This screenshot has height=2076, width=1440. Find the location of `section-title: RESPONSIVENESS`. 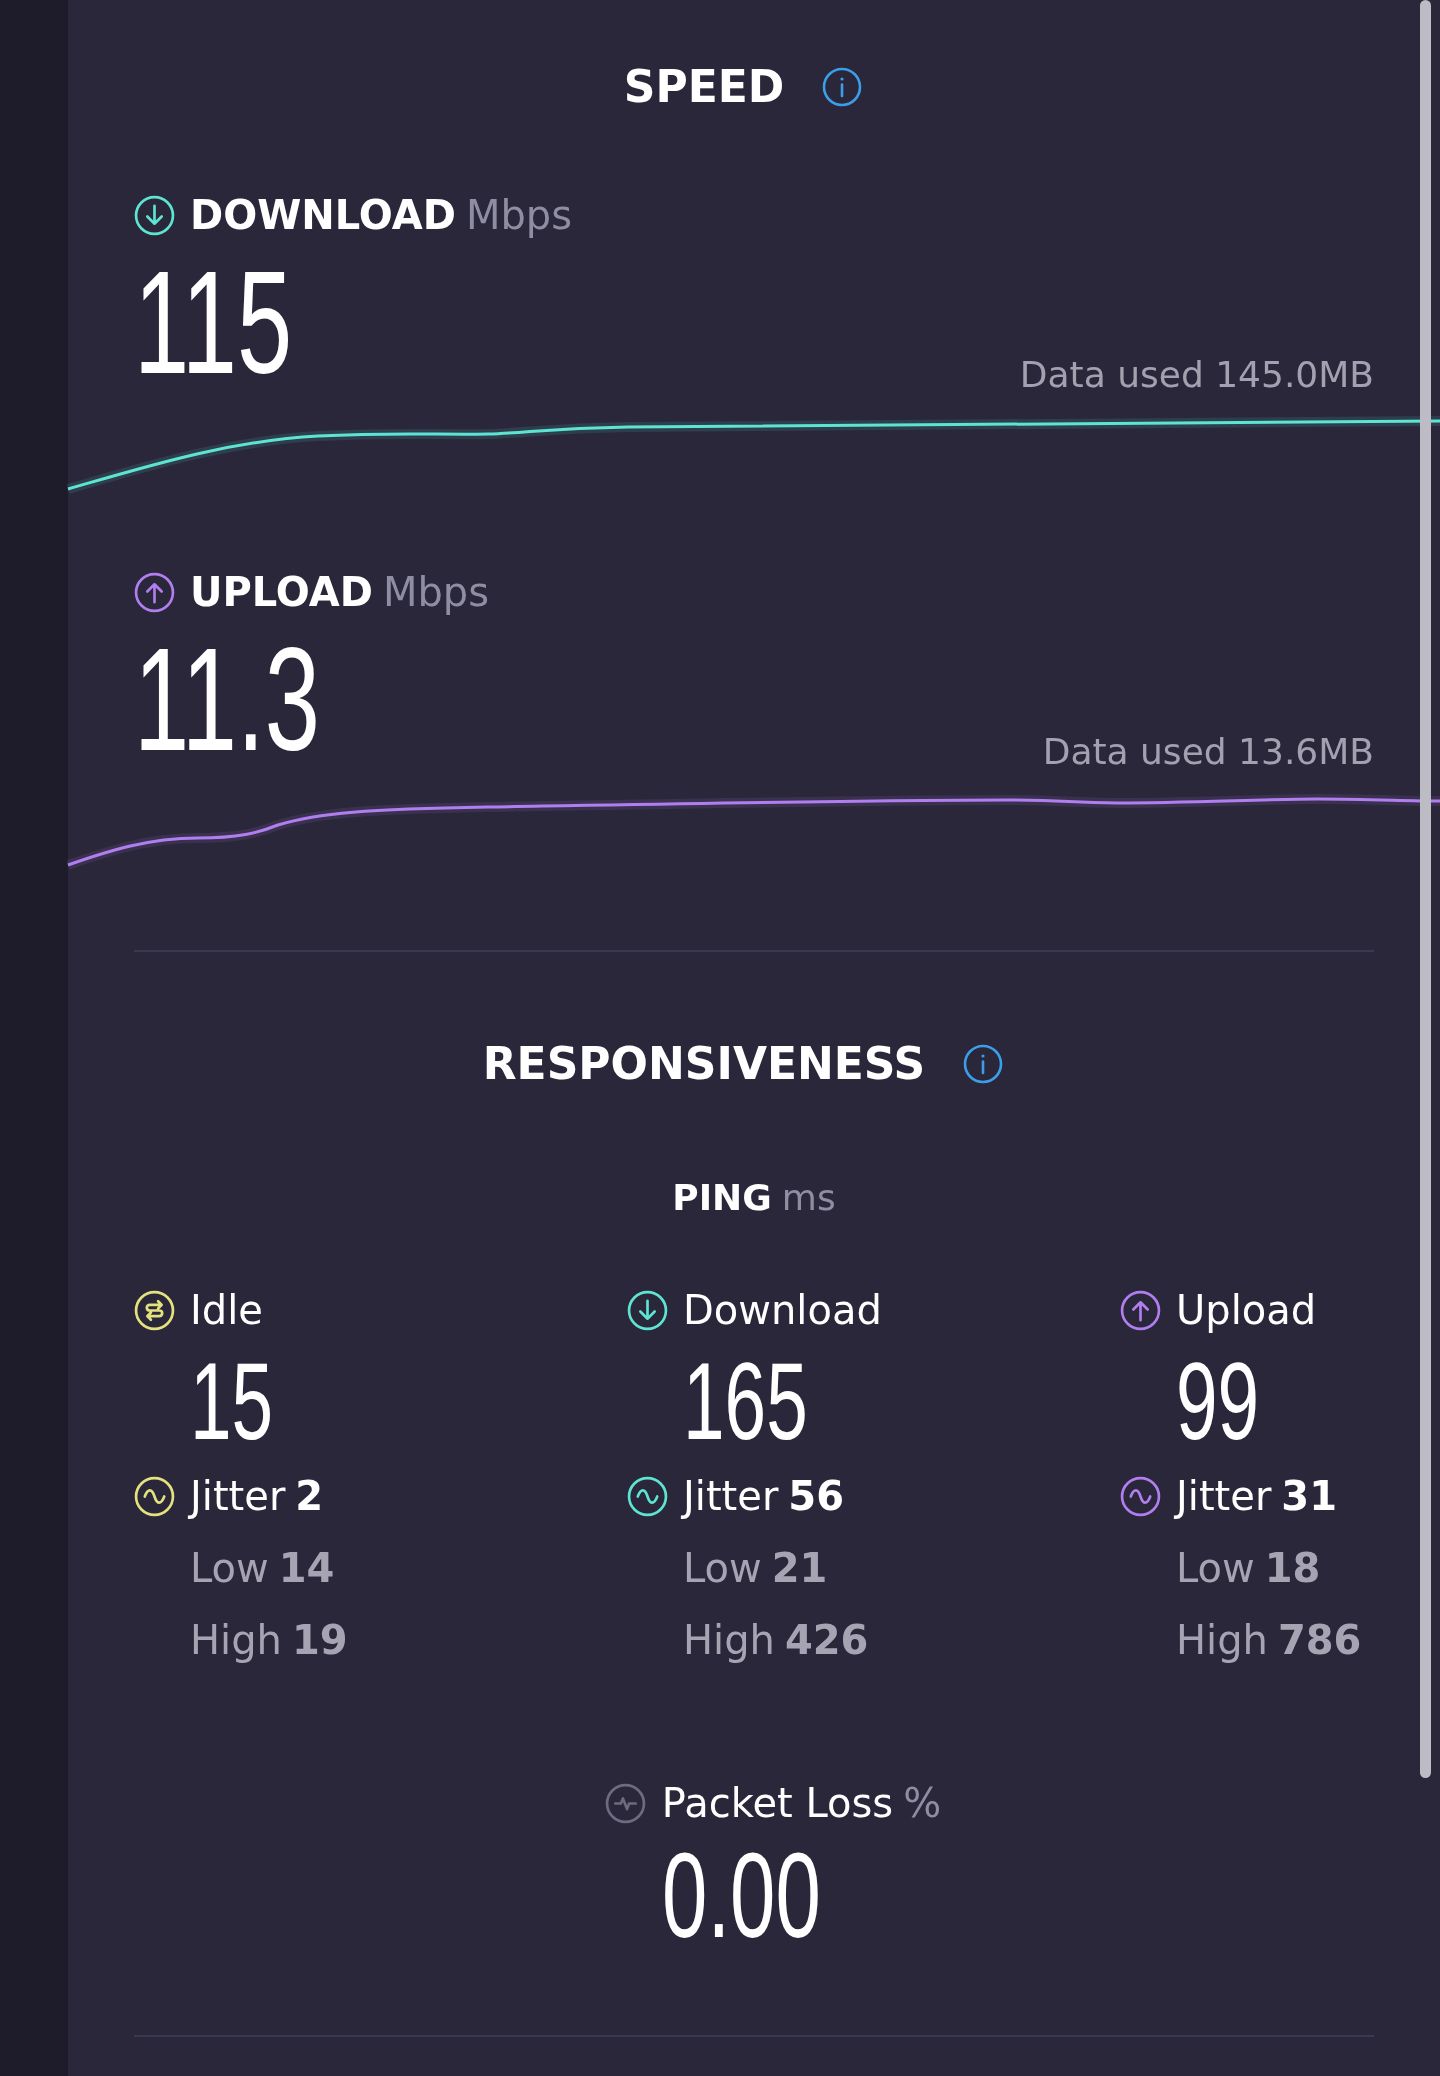

section-title: RESPONSIVENESS is located at coordinates (704, 1063).